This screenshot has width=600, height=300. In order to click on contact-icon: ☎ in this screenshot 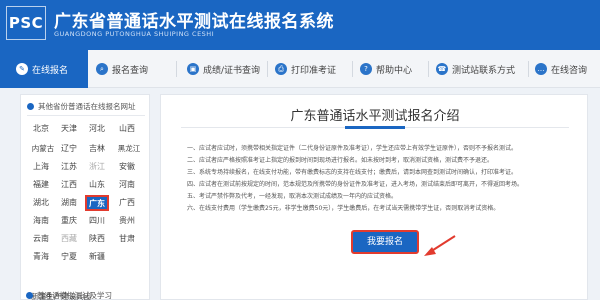, I will do `click(442, 69)`.